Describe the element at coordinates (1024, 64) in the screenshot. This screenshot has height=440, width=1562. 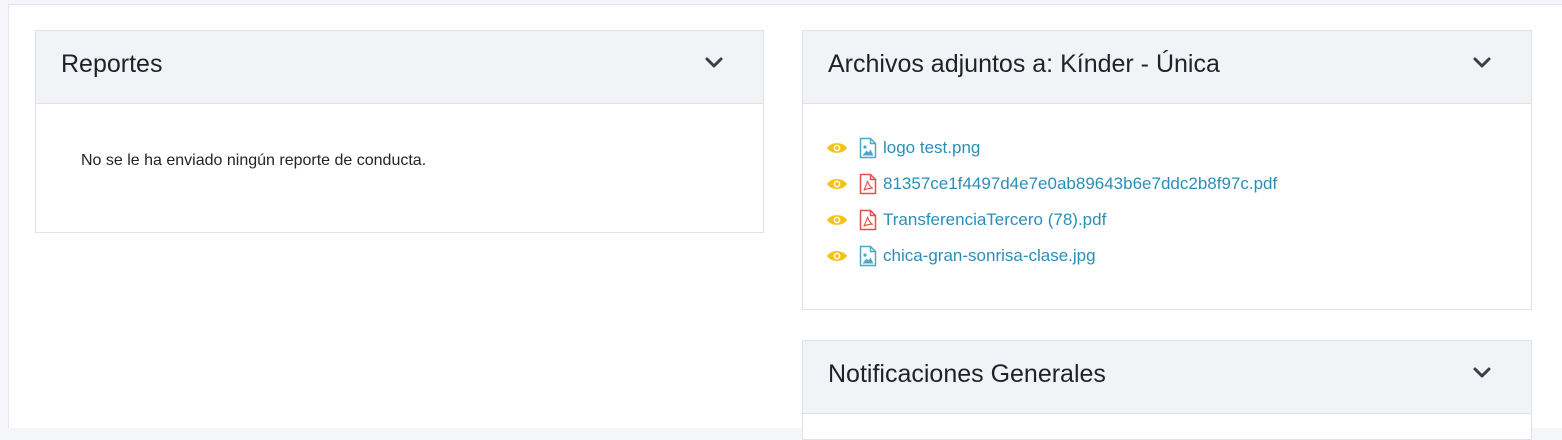
I see `attachments-title: Archivos adjuntos a: Kínder - Única` at that location.